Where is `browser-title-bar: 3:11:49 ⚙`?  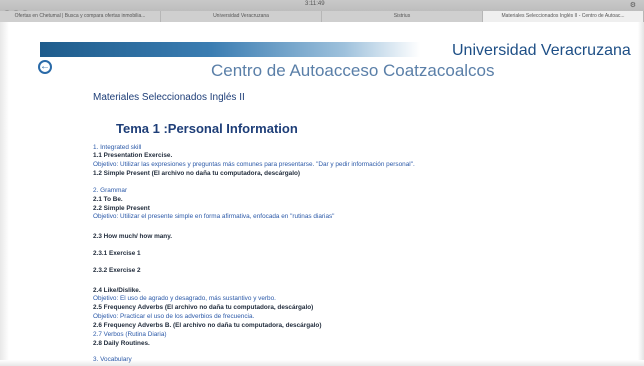
browser-title-bar: 3:11:49 ⚙ is located at coordinates (322, 8).